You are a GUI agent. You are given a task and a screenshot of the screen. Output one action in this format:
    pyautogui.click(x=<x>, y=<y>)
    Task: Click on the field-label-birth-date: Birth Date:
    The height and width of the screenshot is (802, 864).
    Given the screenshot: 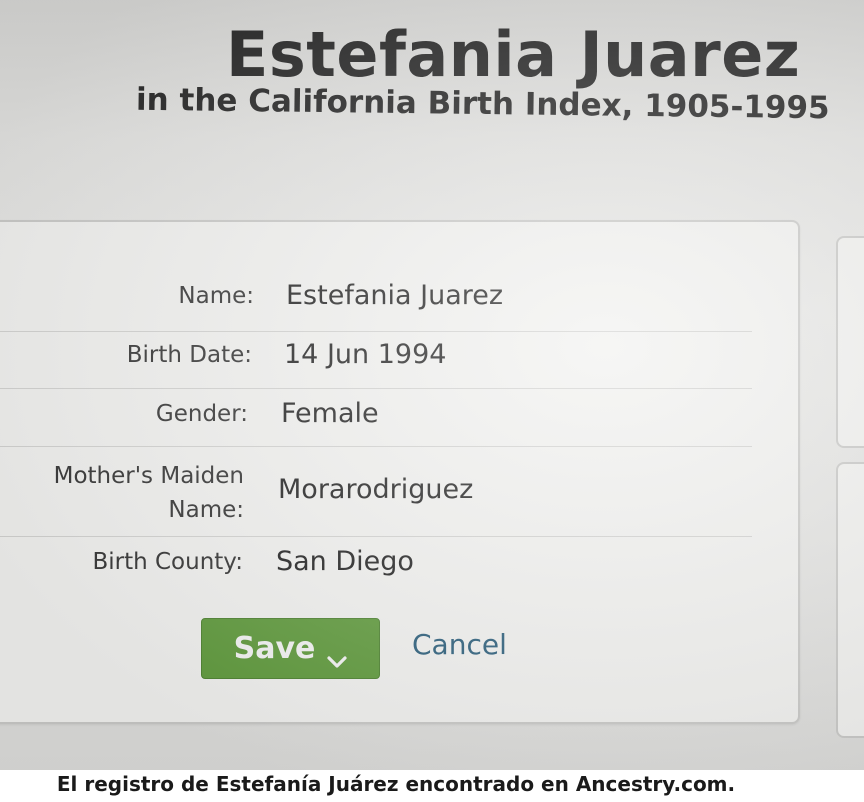 What is the action you would take?
    pyautogui.click(x=189, y=355)
    